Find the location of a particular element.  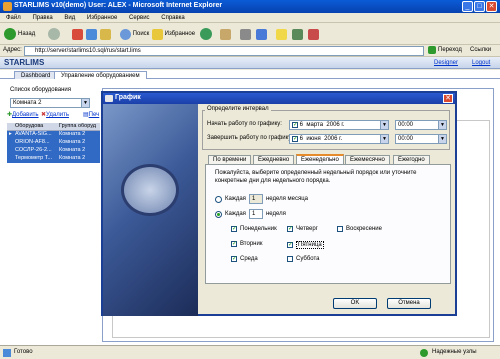

start-label: Начать работу по графику: is located at coordinates (244, 124).